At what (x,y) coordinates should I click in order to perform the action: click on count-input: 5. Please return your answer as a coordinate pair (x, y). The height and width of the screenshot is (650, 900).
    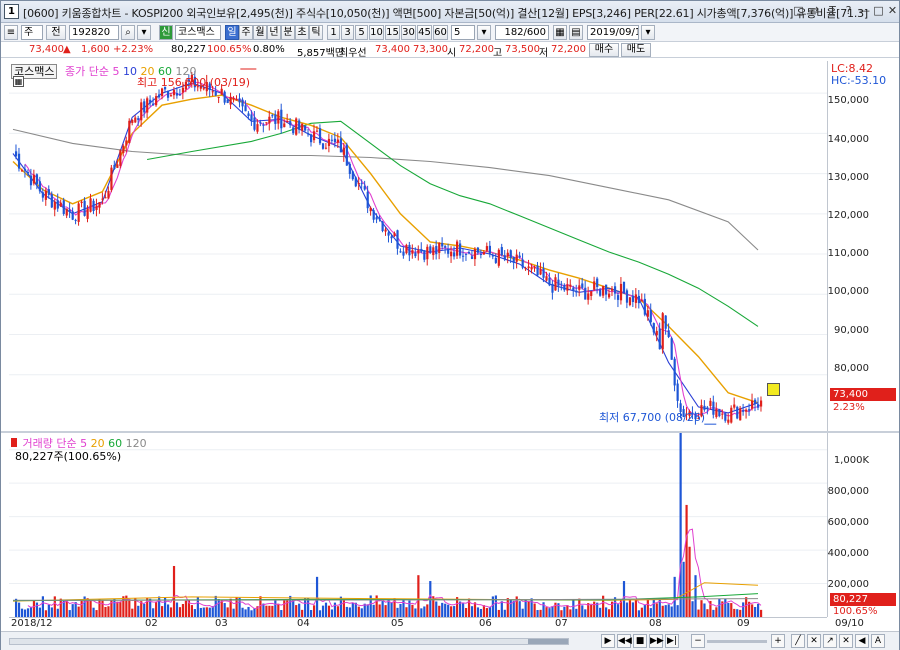
    Looking at the image, I should click on (463, 32).